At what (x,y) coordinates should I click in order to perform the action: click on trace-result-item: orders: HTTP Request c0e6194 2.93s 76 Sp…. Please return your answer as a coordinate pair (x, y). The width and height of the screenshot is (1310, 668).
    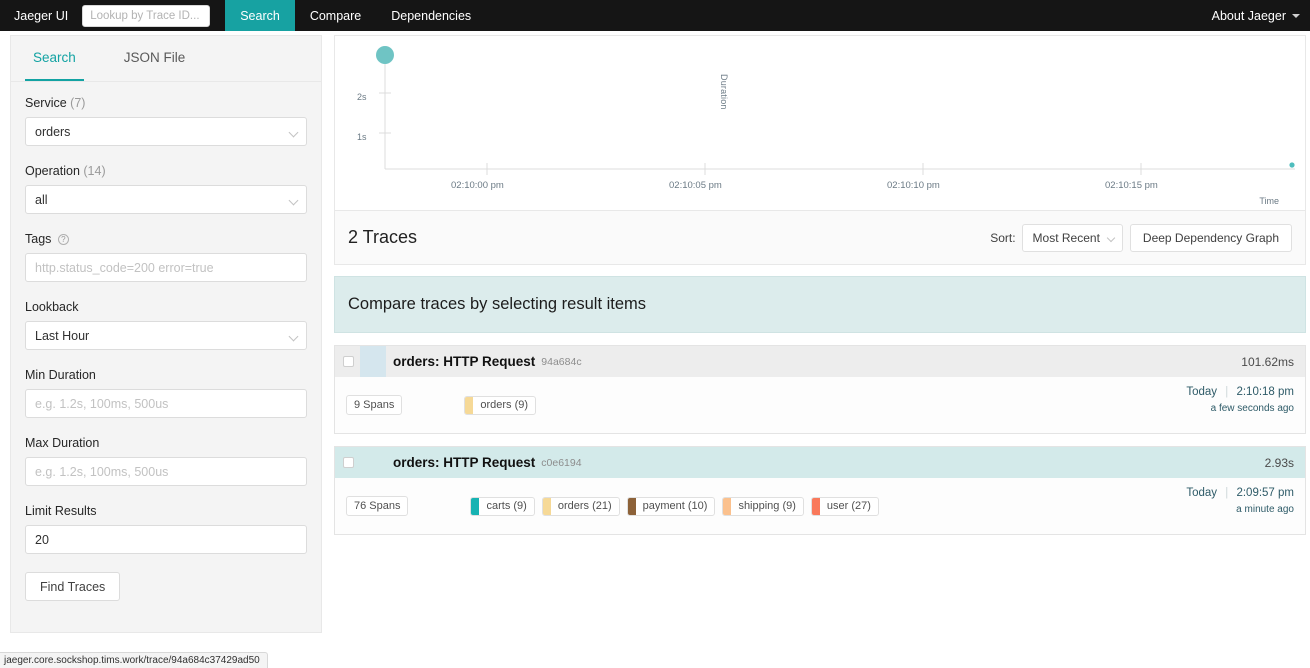
    Looking at the image, I should click on (820, 490).